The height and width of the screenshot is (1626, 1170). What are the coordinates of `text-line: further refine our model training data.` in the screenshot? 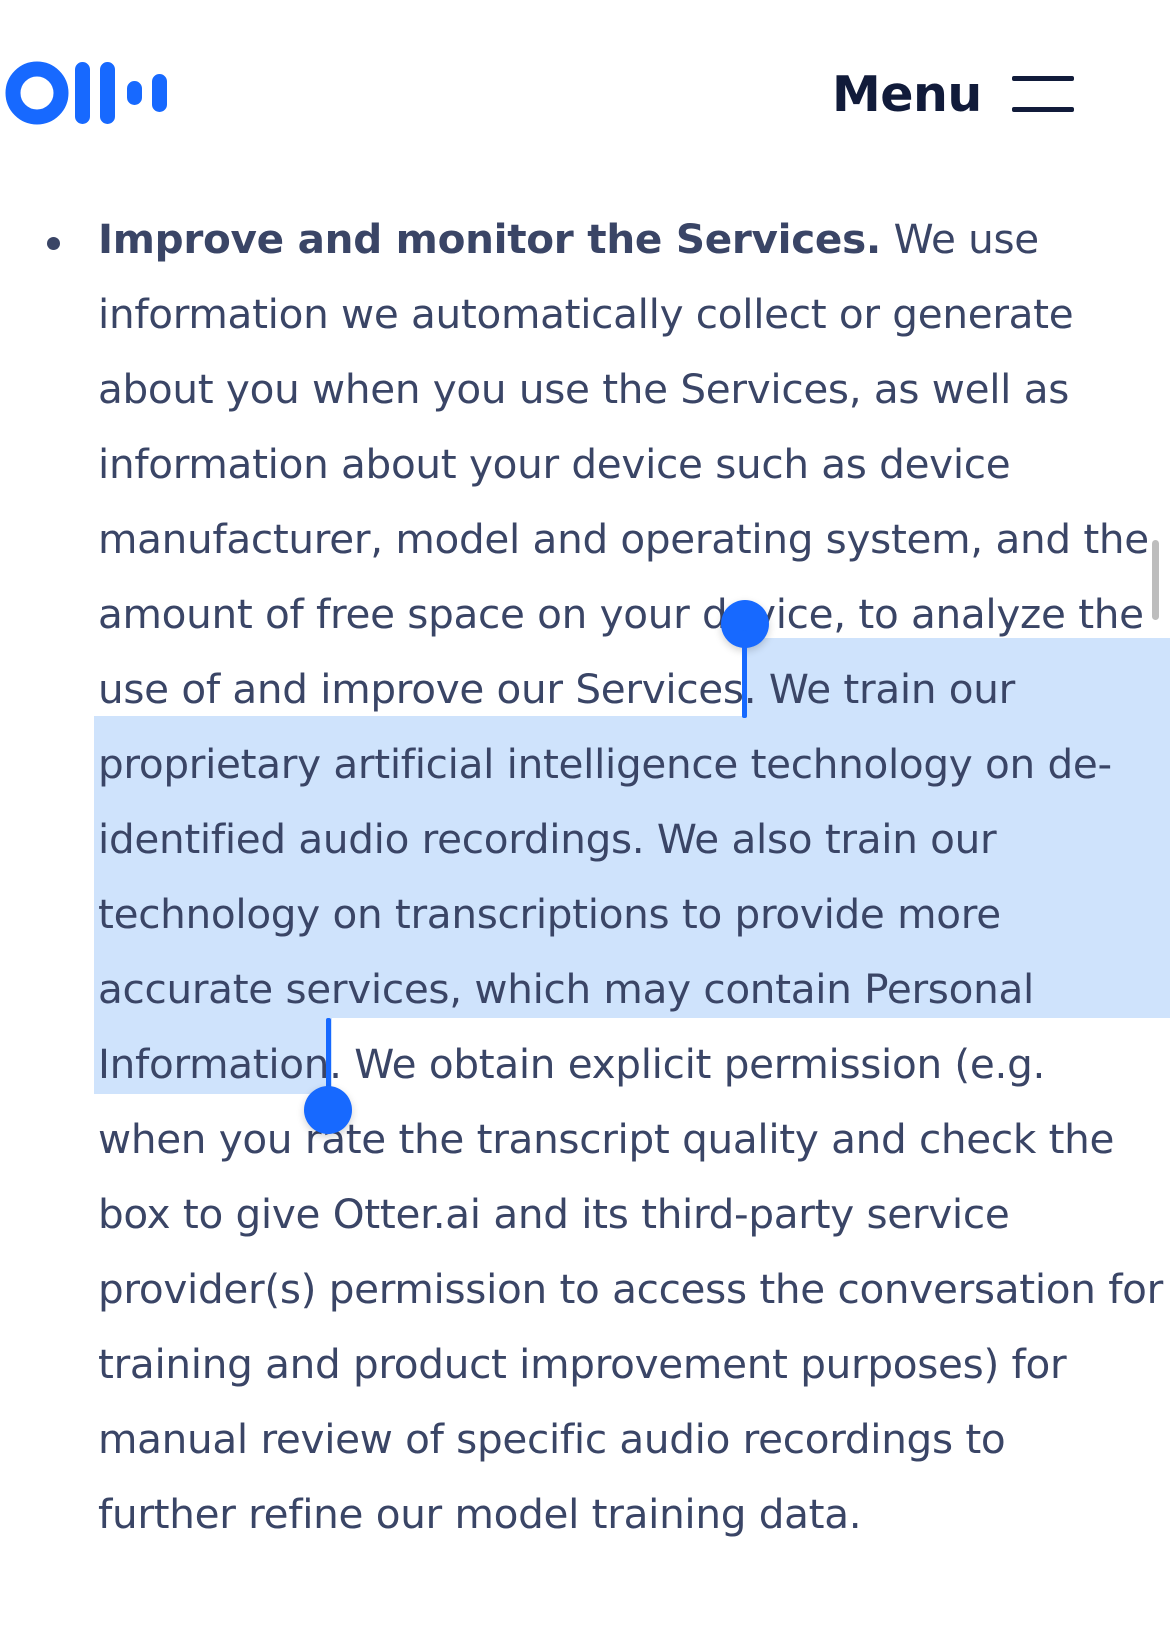 It's located at (480, 1514).